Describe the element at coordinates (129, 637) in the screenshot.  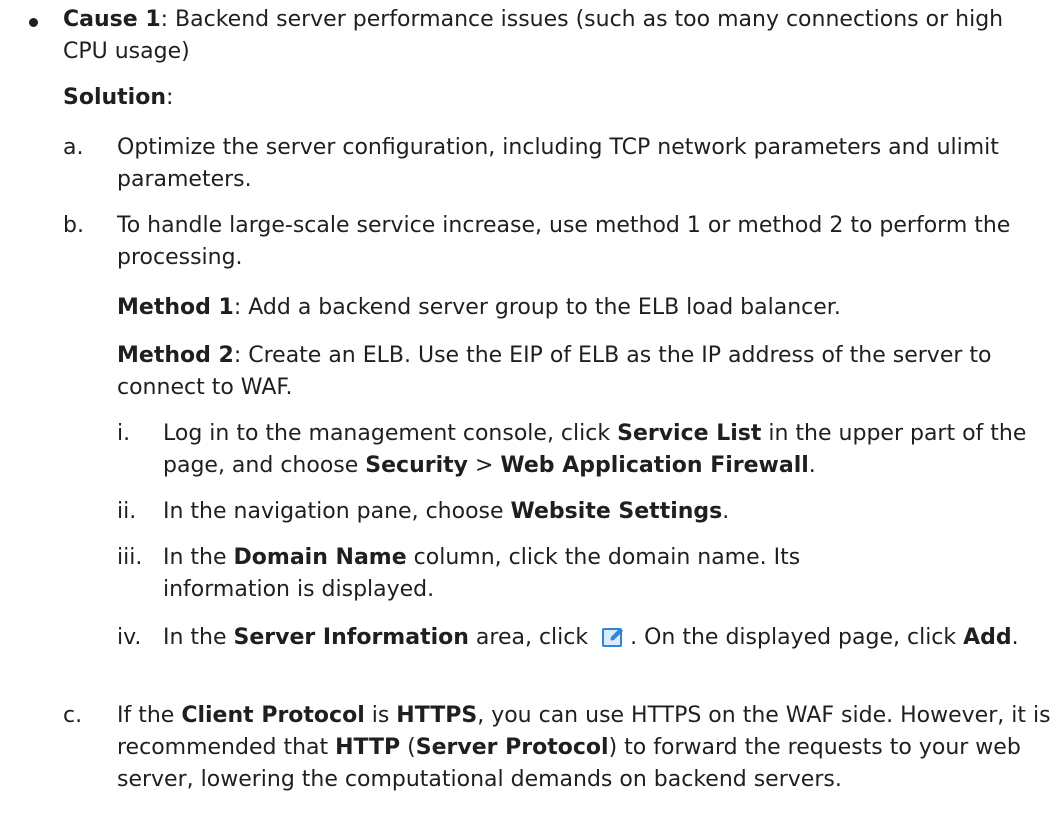
I see `substep-marker: iv.` at that location.